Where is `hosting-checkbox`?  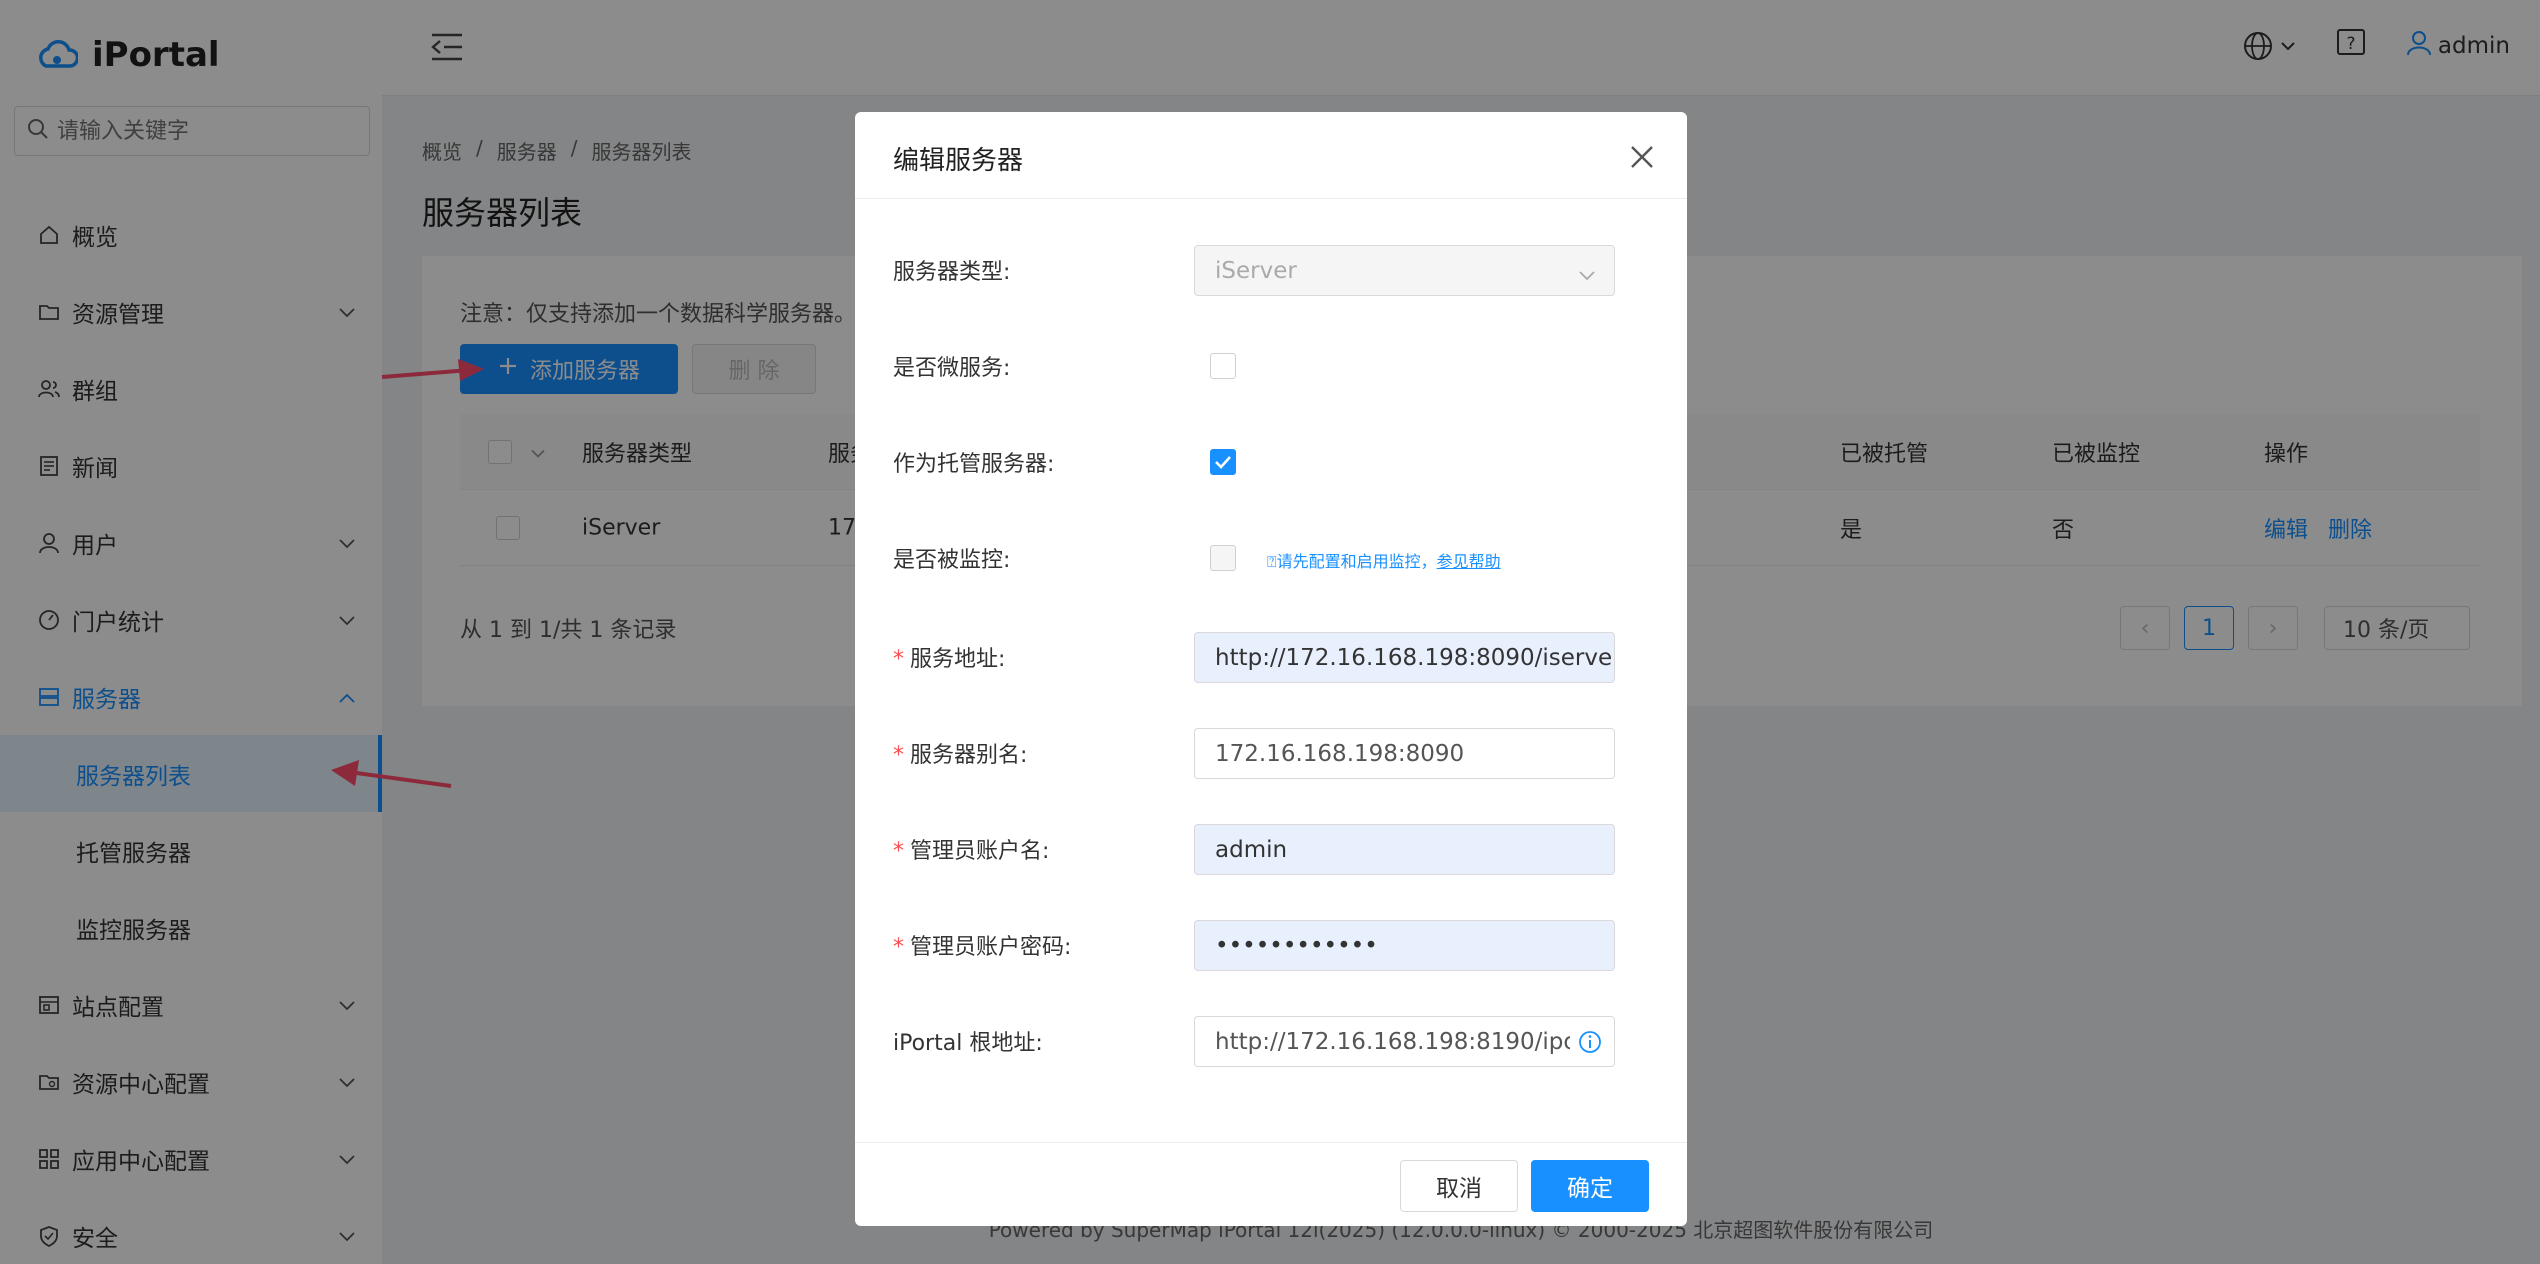 hosting-checkbox is located at coordinates (1223, 462).